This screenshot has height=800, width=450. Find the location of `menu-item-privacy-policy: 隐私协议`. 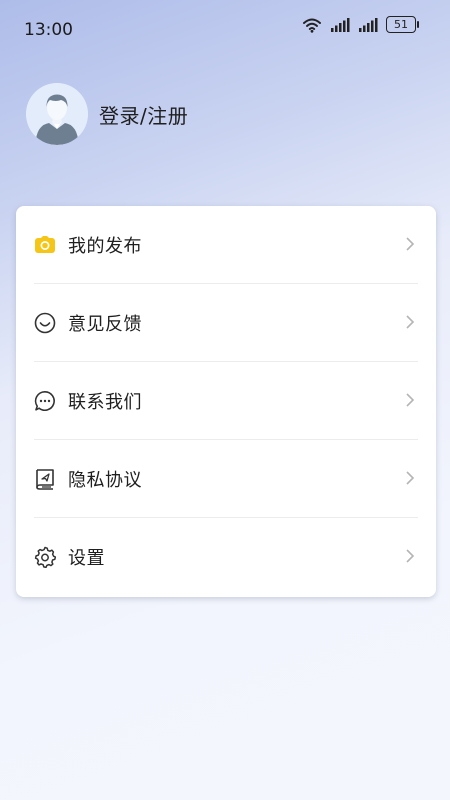

menu-item-privacy-policy: 隐私协议 is located at coordinates (226, 479).